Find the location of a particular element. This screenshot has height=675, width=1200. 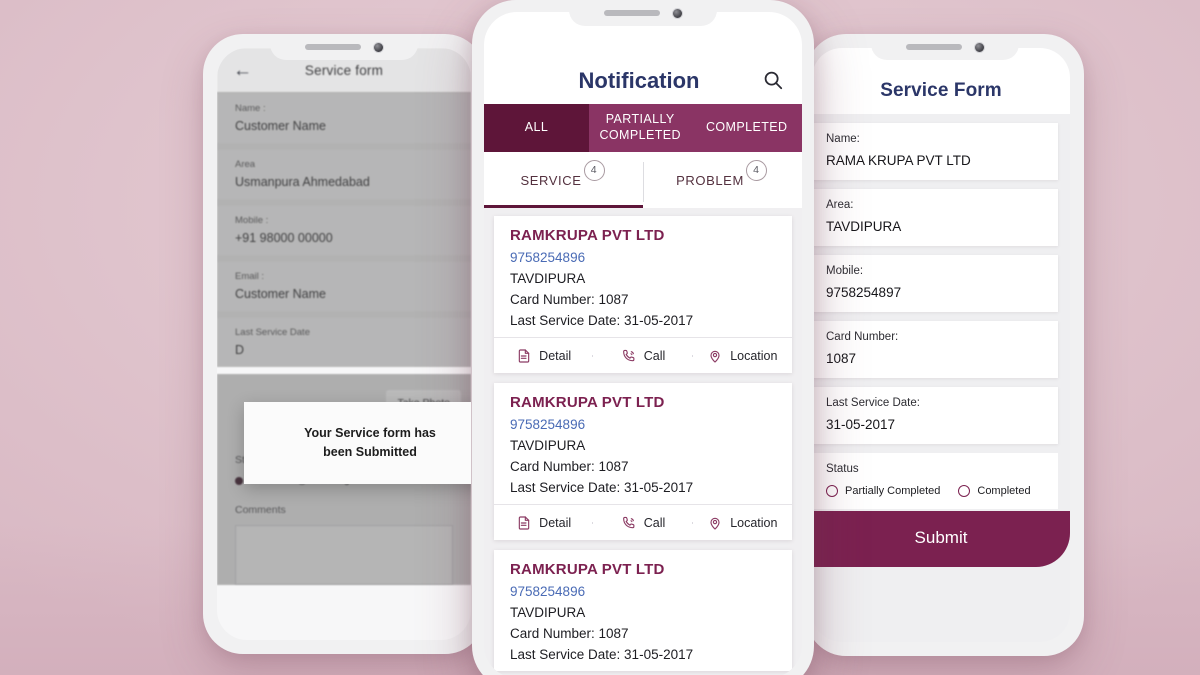

left-phone-notch is located at coordinates (344, 47).